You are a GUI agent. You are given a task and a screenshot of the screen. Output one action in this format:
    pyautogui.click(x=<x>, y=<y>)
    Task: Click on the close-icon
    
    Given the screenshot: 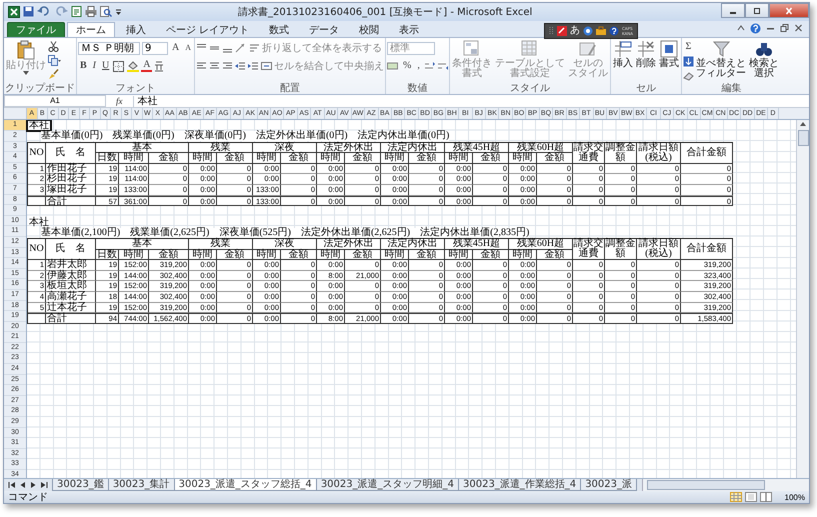 What is the action you would take?
    pyautogui.click(x=798, y=28)
    